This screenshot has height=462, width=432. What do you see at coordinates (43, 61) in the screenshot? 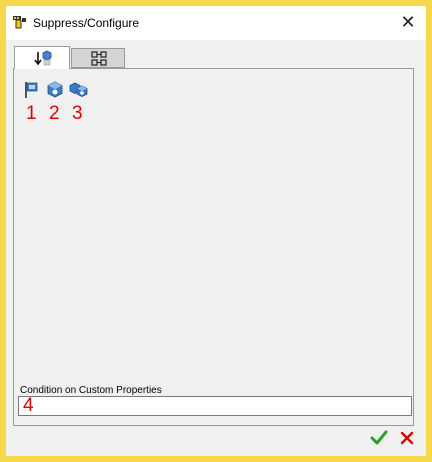
I see `suppress-tab-icon` at bounding box center [43, 61].